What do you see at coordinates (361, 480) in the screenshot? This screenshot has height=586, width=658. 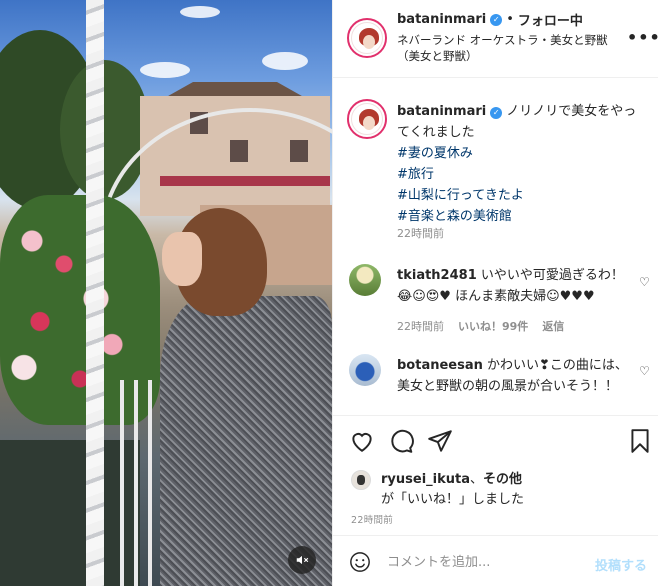 I see `liker-avatar` at bounding box center [361, 480].